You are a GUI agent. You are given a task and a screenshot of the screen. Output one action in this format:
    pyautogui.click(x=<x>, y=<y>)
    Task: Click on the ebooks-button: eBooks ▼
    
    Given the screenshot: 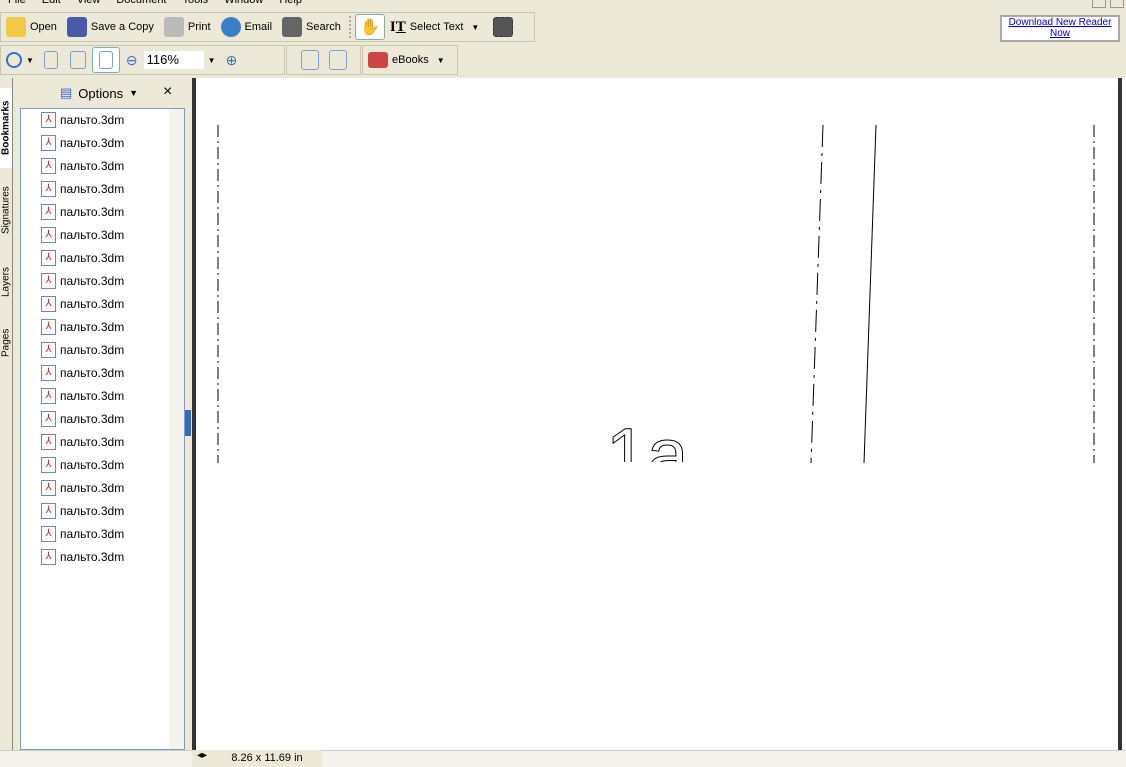 What is the action you would take?
    pyautogui.click(x=408, y=60)
    